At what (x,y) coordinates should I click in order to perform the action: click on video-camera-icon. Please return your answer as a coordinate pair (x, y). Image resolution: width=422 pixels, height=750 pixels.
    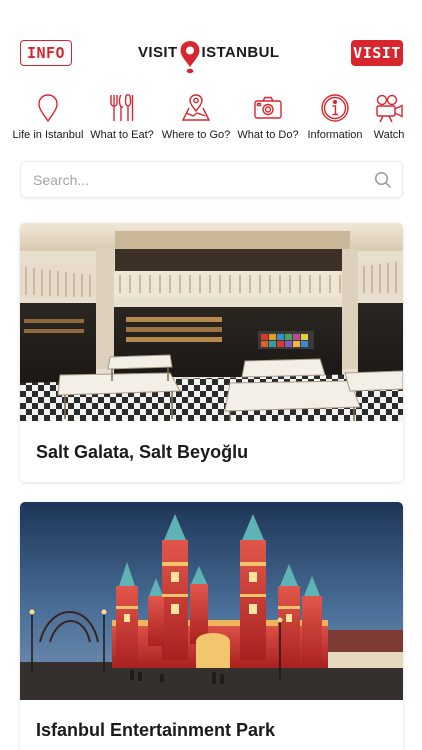
    Looking at the image, I should click on (389, 108).